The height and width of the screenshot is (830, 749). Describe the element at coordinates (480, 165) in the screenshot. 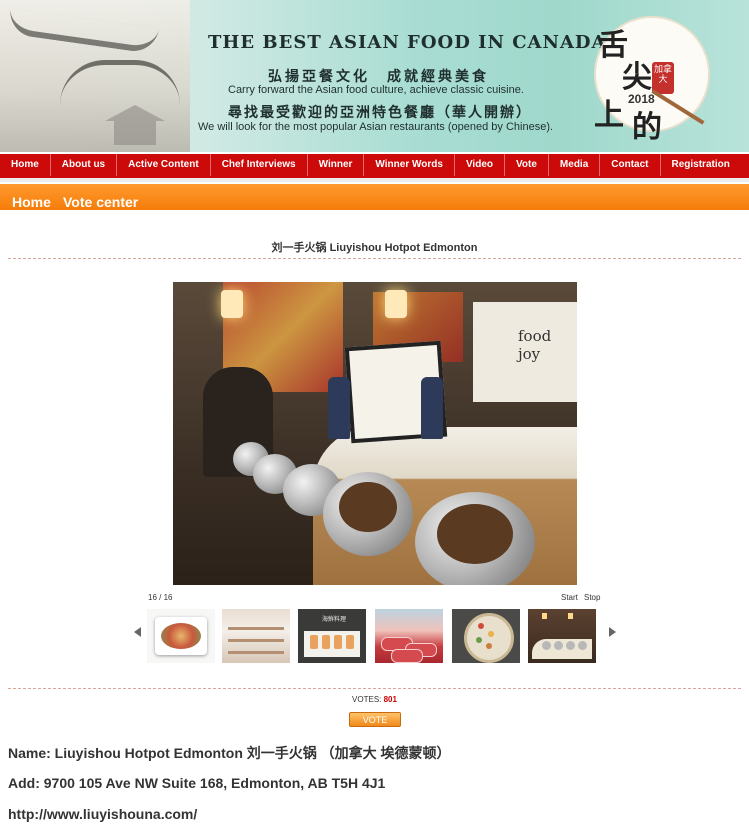

I see `nav-video: Video` at that location.